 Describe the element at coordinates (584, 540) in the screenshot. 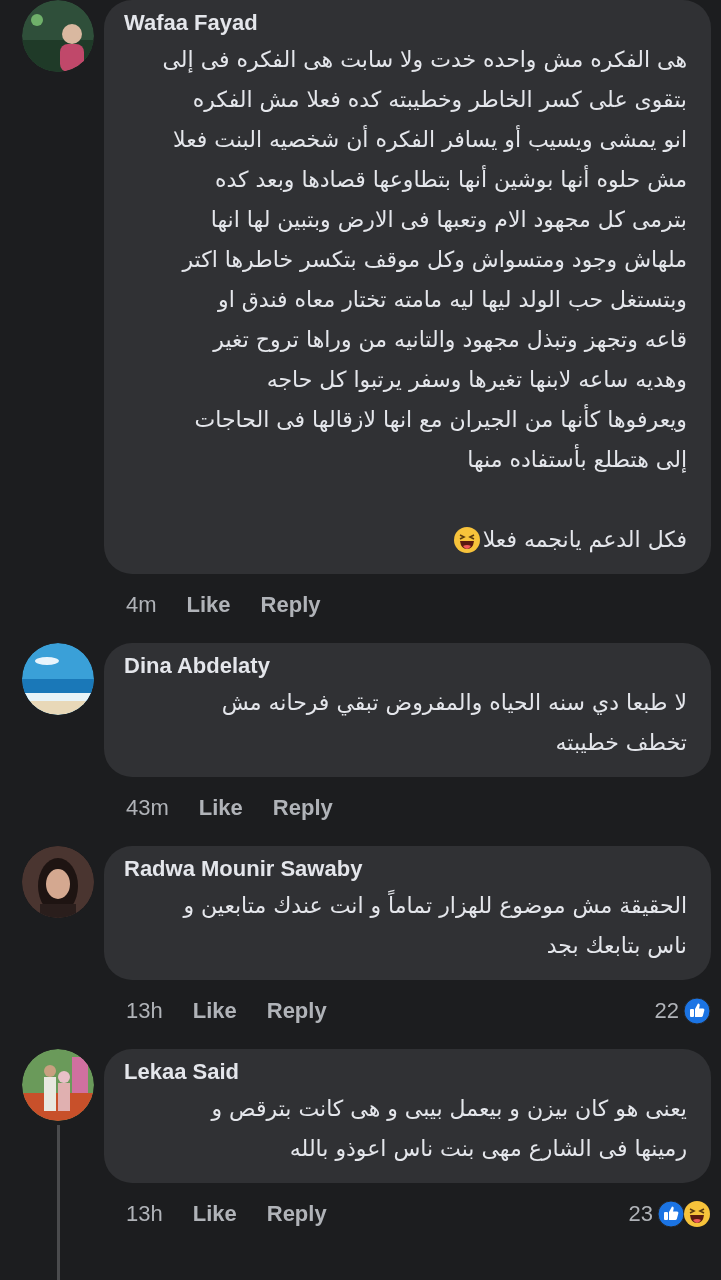

I see `comment-text: فكل الدعم يانجمه فعلا` at that location.